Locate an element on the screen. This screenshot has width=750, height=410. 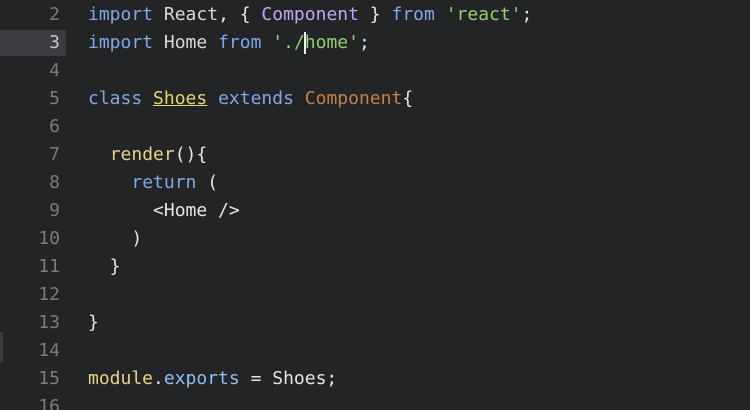
line-number: 12 is located at coordinates (49, 294).